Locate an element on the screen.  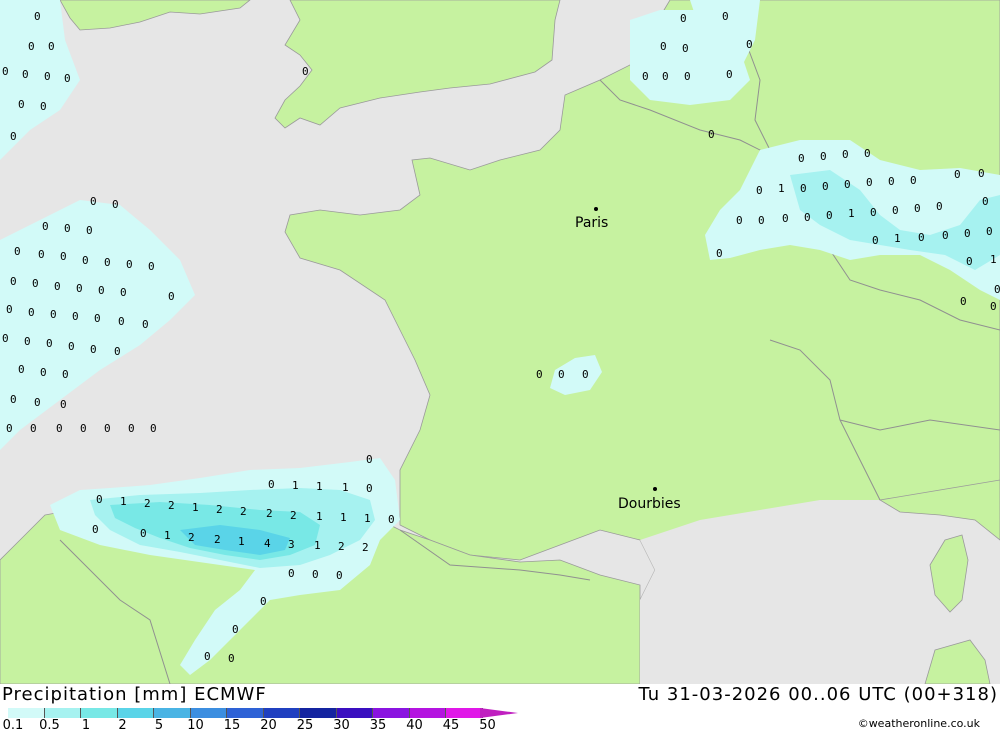
credit-text: ©weatheronline.co.uk is located at coordinates (918, 723).